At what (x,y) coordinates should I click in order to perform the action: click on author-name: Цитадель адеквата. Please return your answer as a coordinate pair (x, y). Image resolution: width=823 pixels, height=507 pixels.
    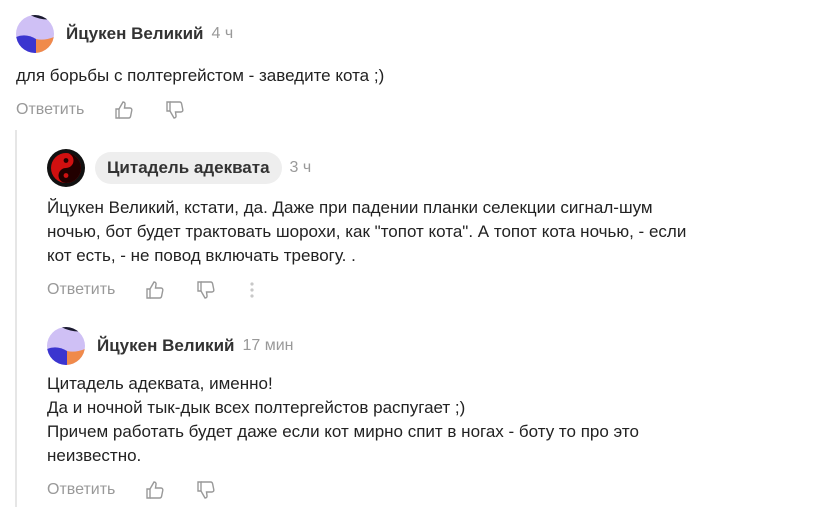
    Looking at the image, I should click on (188, 168).